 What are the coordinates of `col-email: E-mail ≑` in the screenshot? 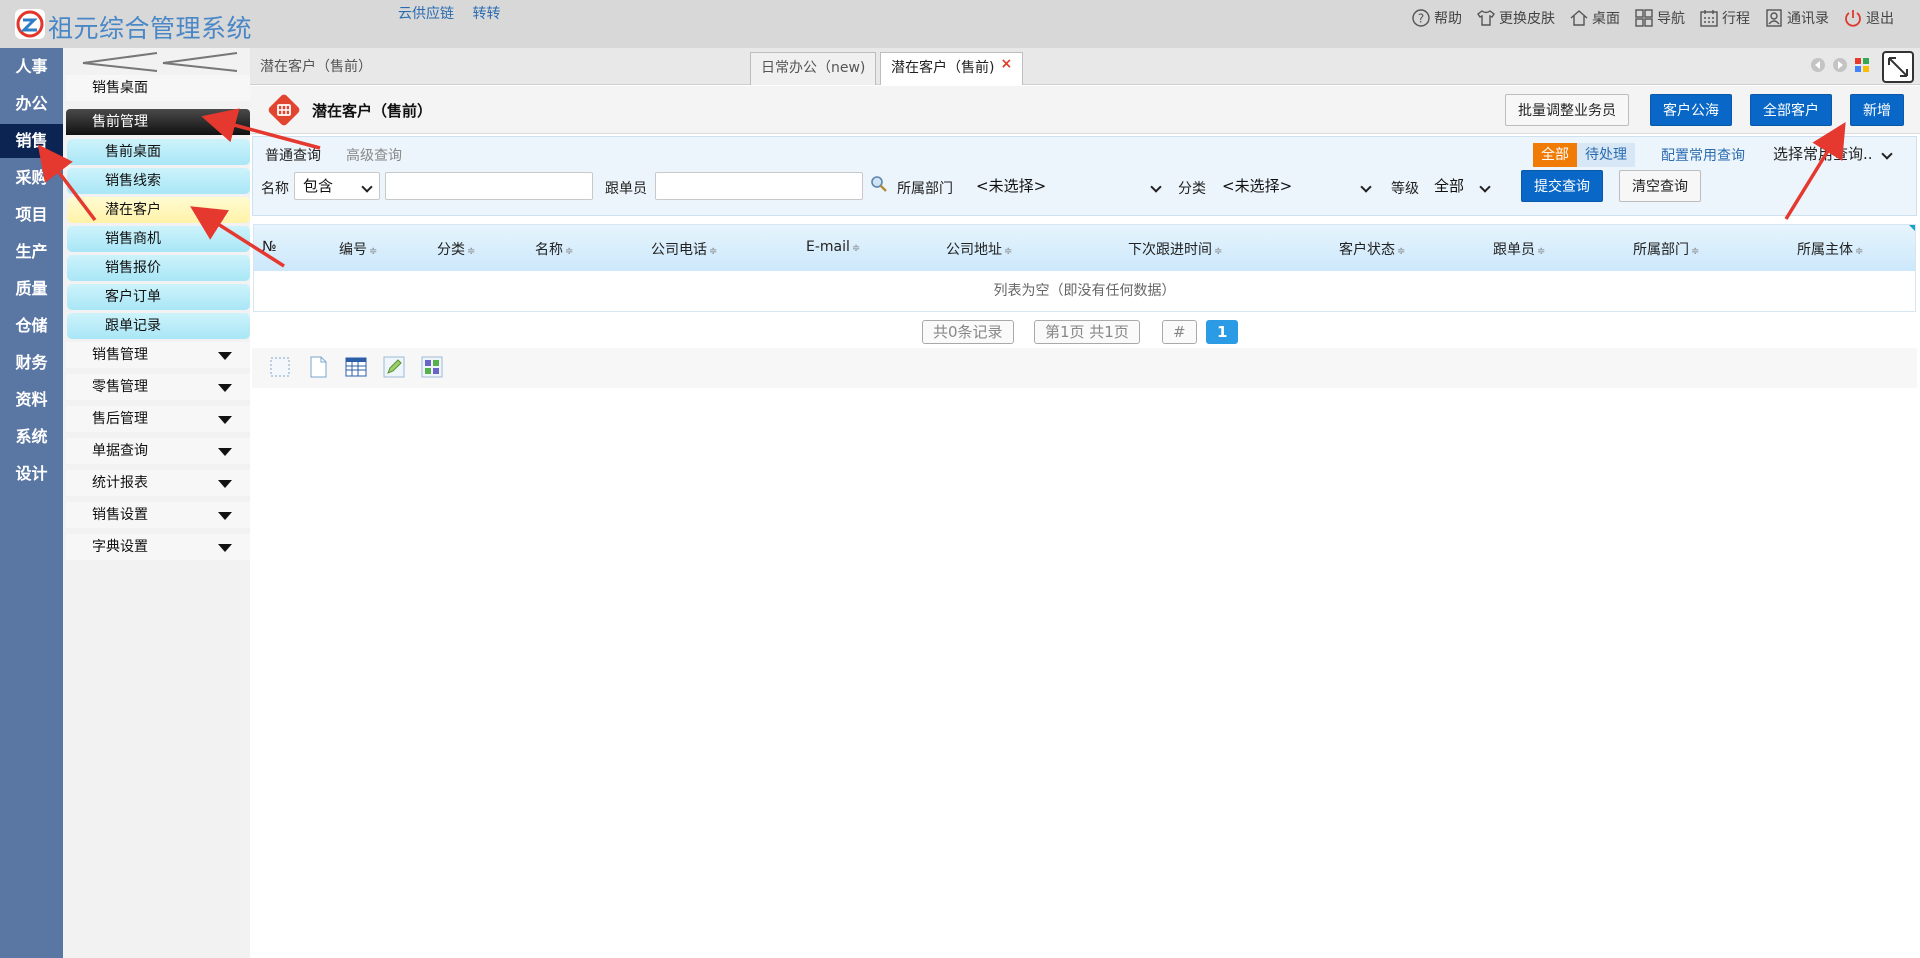 It's located at (833, 247).